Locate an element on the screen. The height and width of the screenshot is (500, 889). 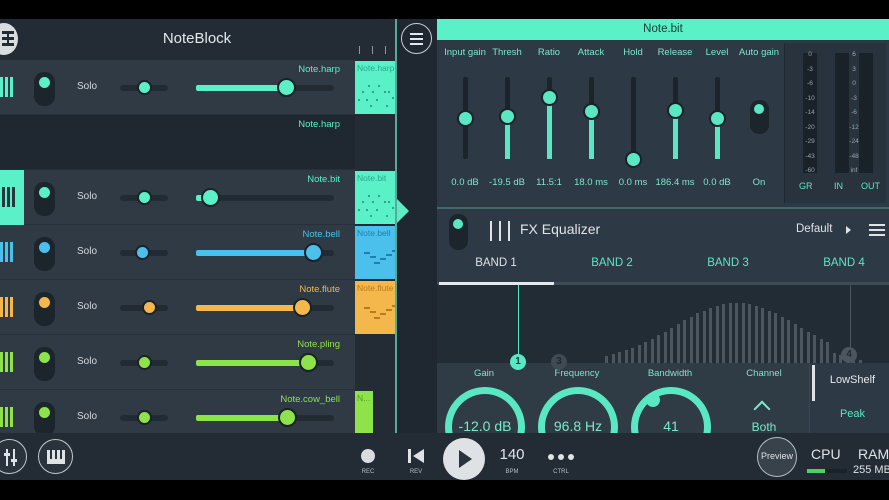
play-button is located at coordinates (464, 459).